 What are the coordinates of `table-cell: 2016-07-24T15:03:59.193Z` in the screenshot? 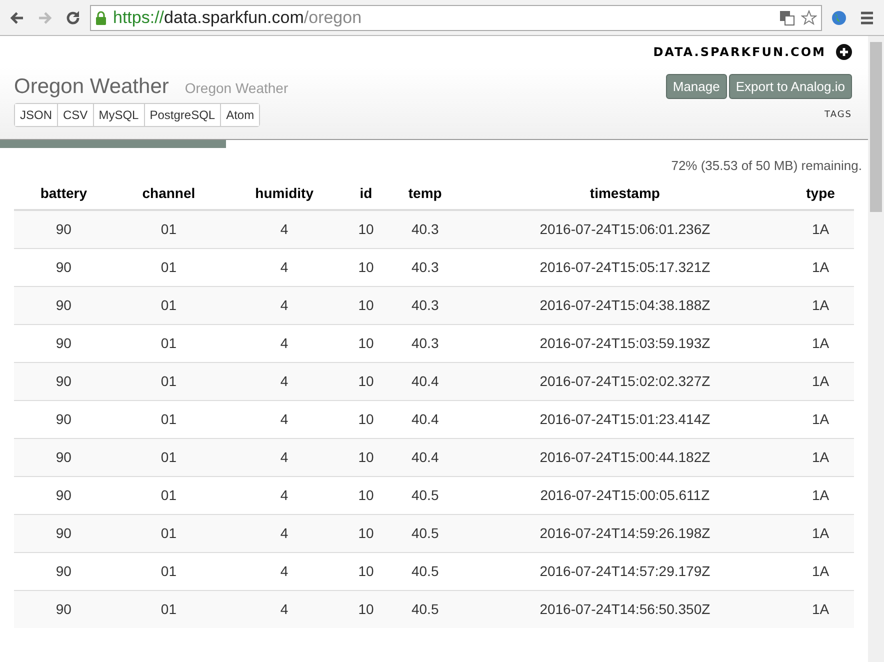 It's located at (625, 343).